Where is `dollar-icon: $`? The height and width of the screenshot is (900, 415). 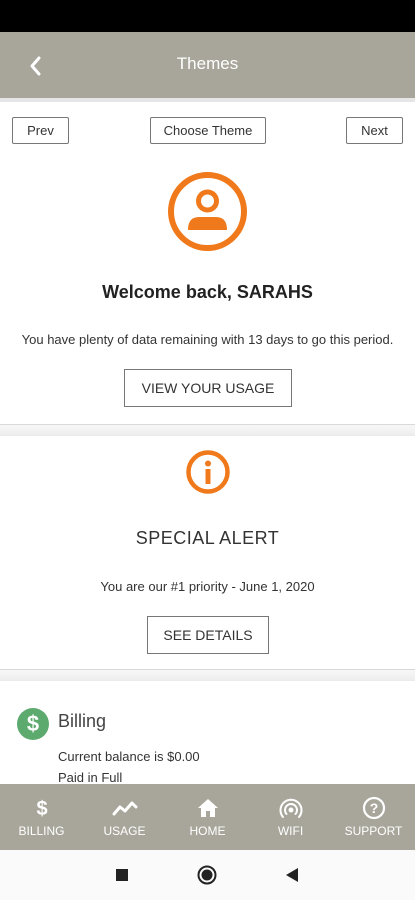
dollar-icon: $ is located at coordinates (42, 808).